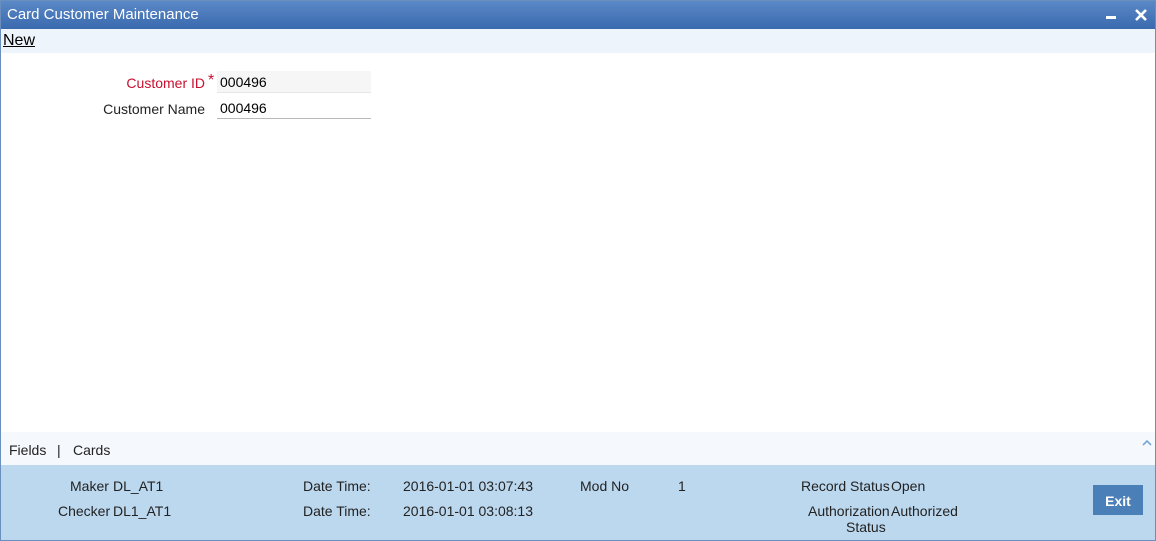 The image size is (1156, 541). I want to click on close-icon, so click(1141, 15).